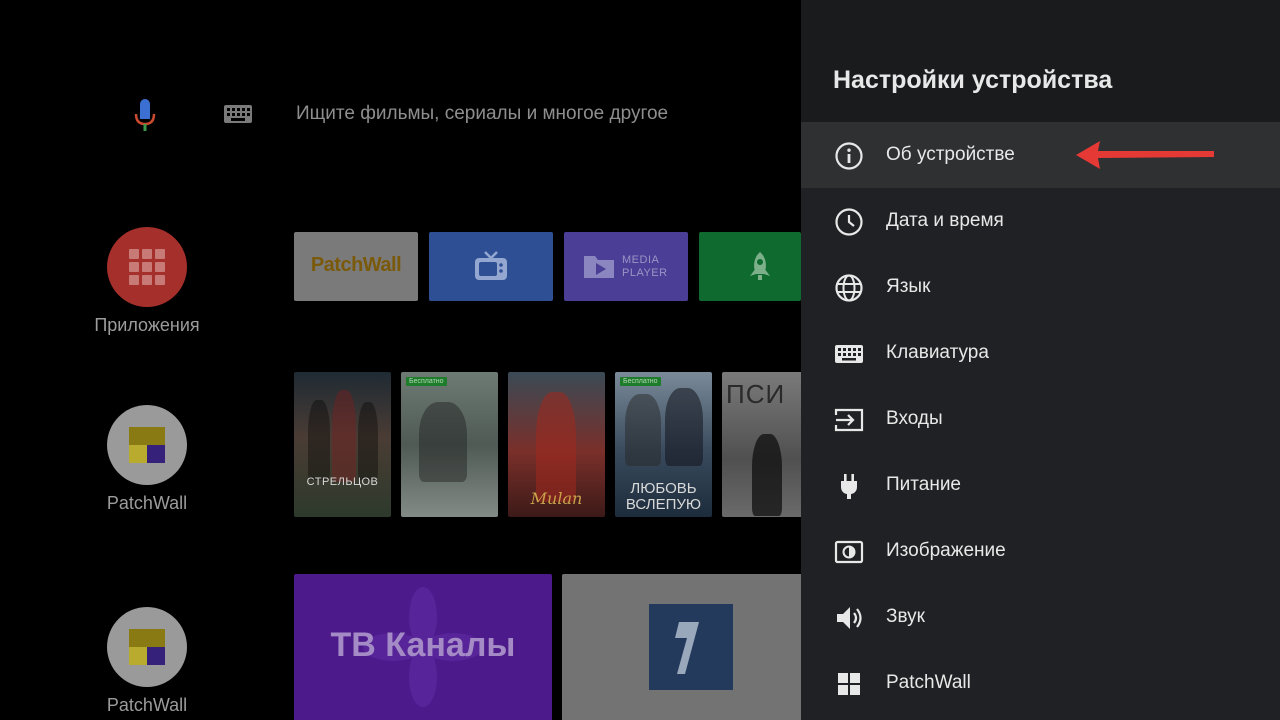  I want to click on settings-item-label: Клавиатура, so click(937, 352).